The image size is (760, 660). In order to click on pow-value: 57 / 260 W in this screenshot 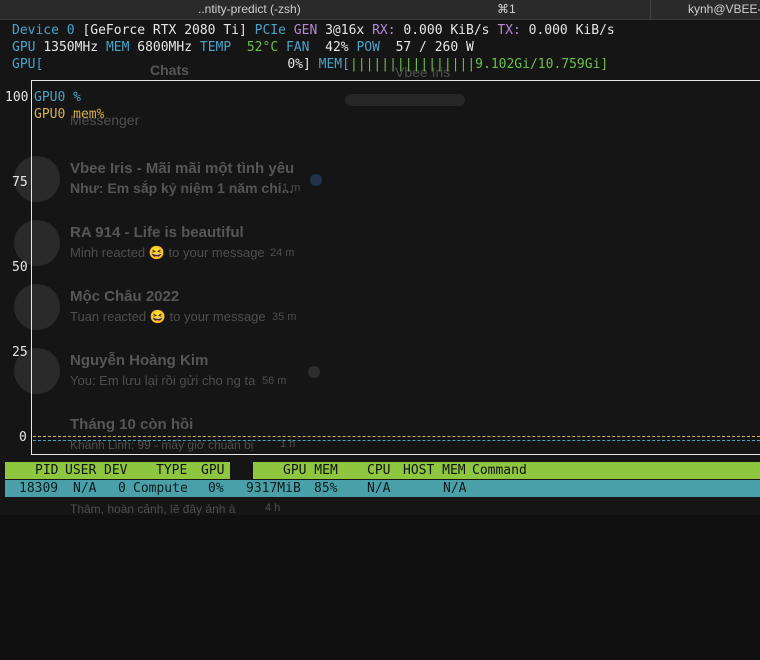, I will do `click(434, 47)`.